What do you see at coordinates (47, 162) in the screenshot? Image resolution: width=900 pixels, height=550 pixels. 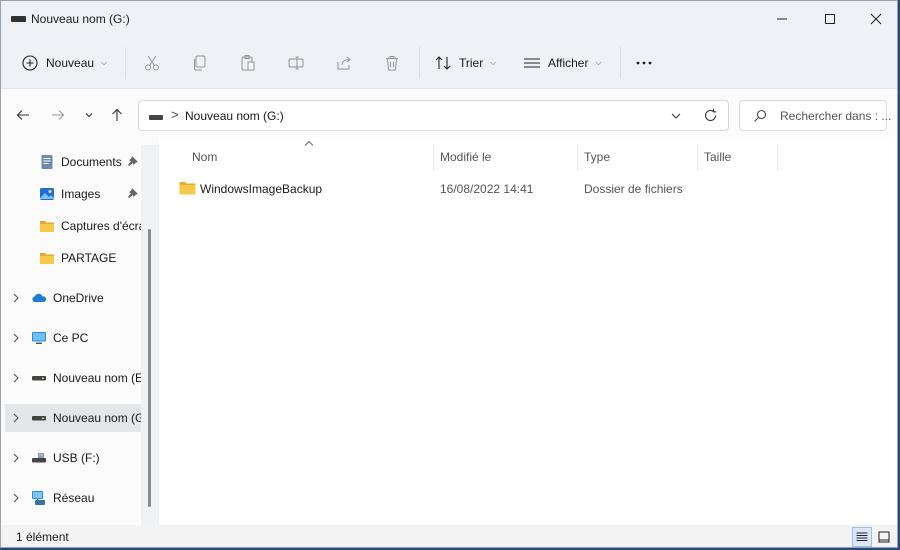 I see `documents-icon` at bounding box center [47, 162].